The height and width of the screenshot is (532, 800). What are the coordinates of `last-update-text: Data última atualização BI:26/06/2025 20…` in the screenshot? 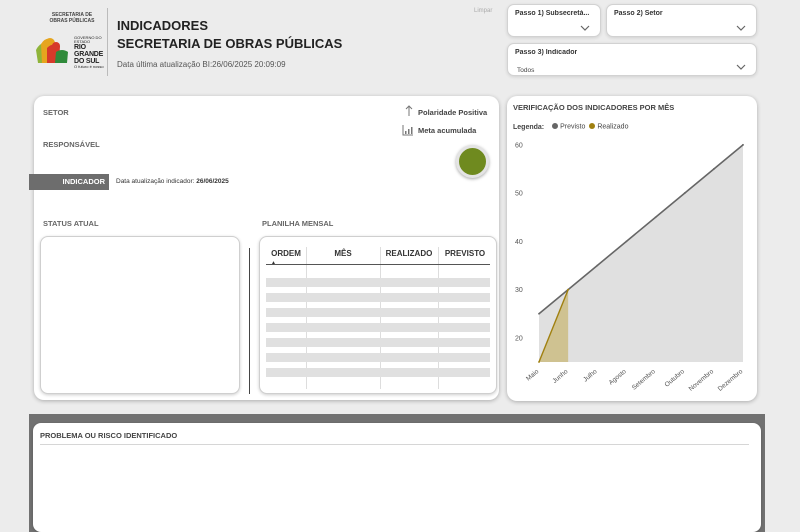 It's located at (201, 64).